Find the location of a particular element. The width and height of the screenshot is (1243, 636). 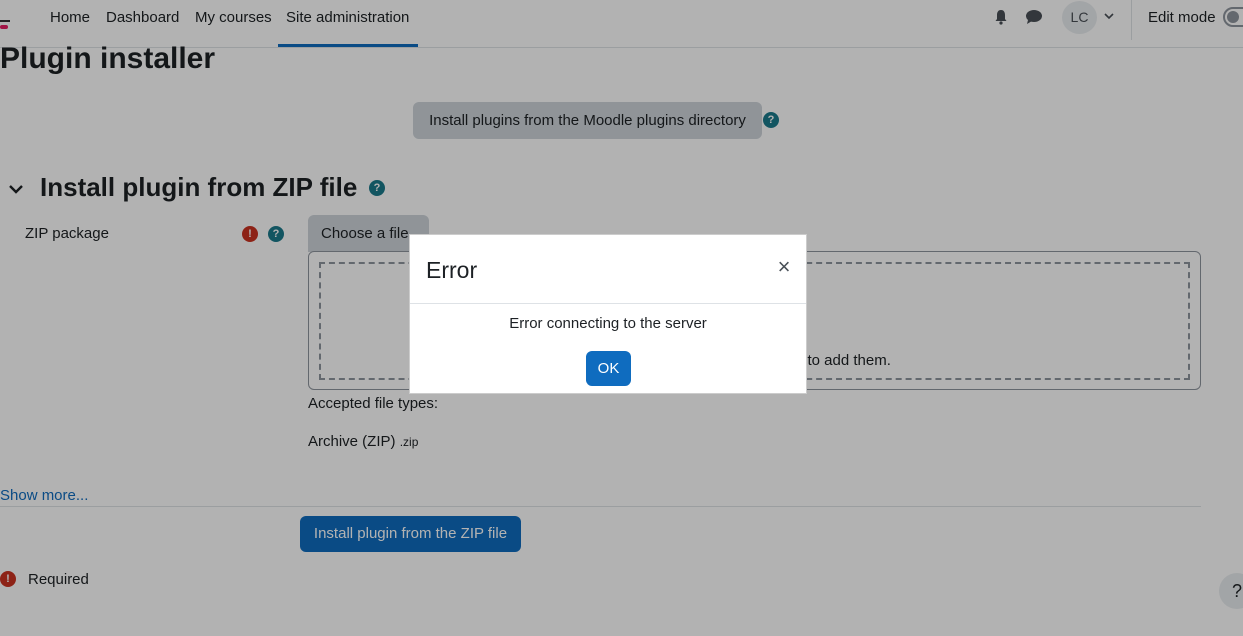

dialog-title: Error is located at coordinates (452, 270).